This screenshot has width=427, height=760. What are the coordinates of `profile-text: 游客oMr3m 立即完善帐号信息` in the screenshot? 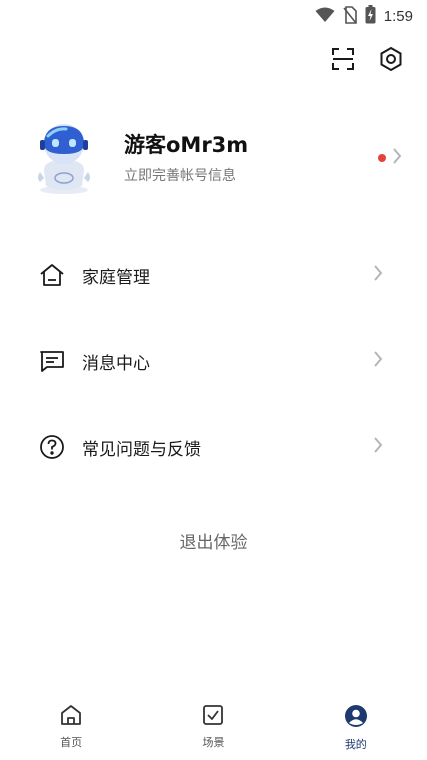 It's located at (251, 158).